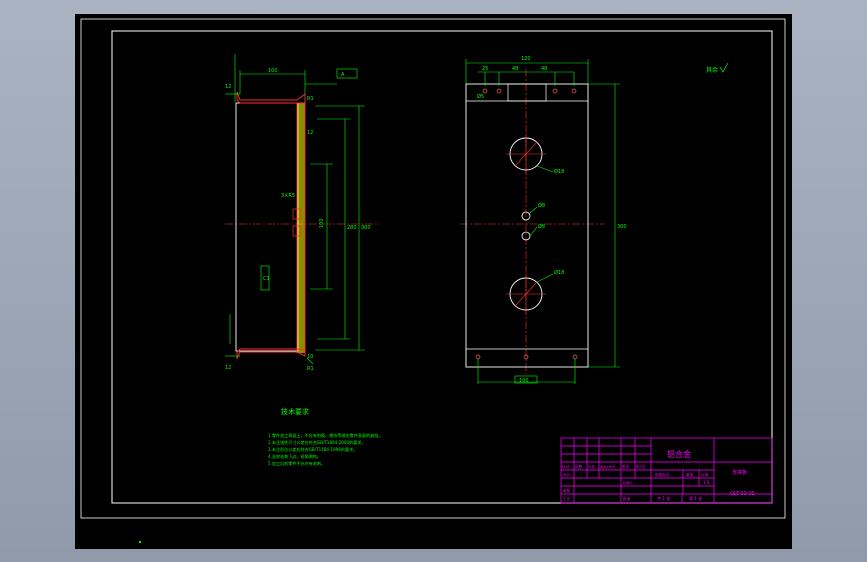 This screenshot has height=562, width=867. I want to click on dim-side-slot: 3×R5, so click(288, 196).